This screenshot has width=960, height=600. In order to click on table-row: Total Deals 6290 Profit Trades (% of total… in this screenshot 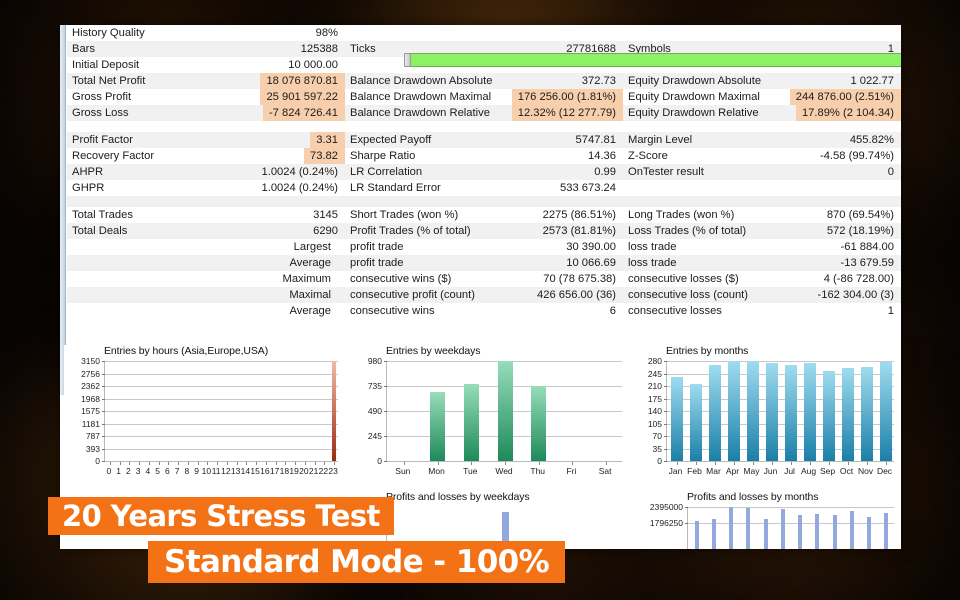, I will do `click(484, 231)`.